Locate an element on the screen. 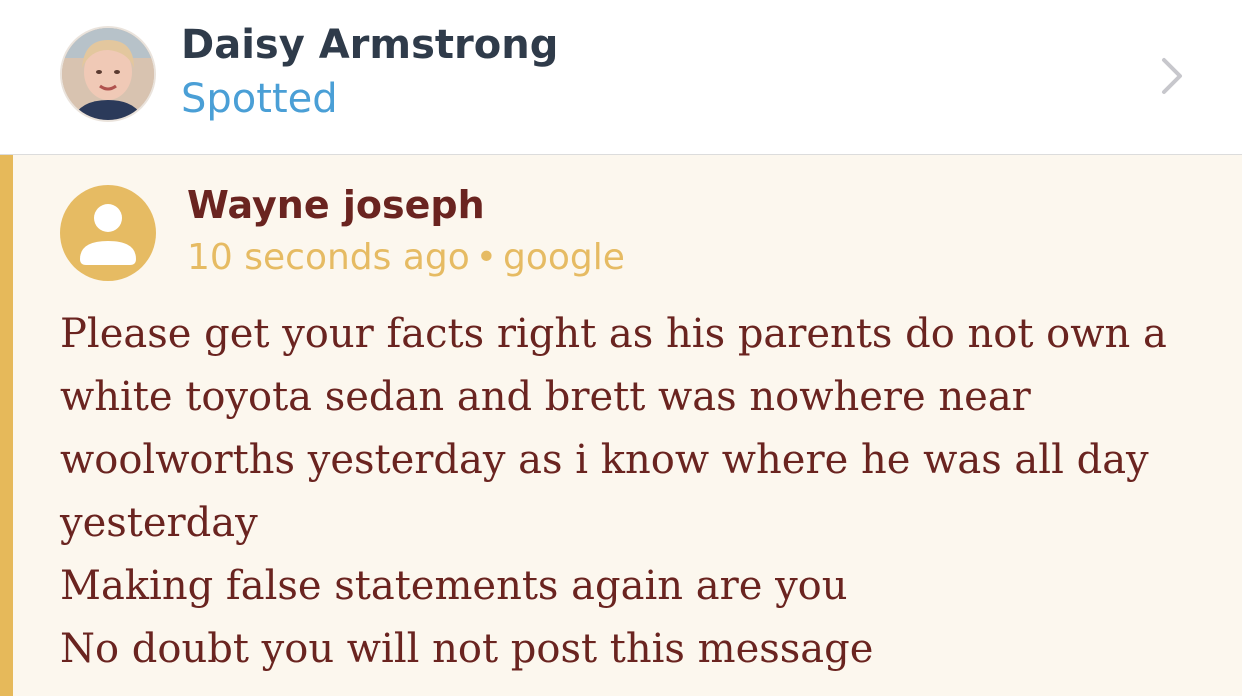 This screenshot has width=1242, height=696. commenter-avatar is located at coordinates (108, 233).